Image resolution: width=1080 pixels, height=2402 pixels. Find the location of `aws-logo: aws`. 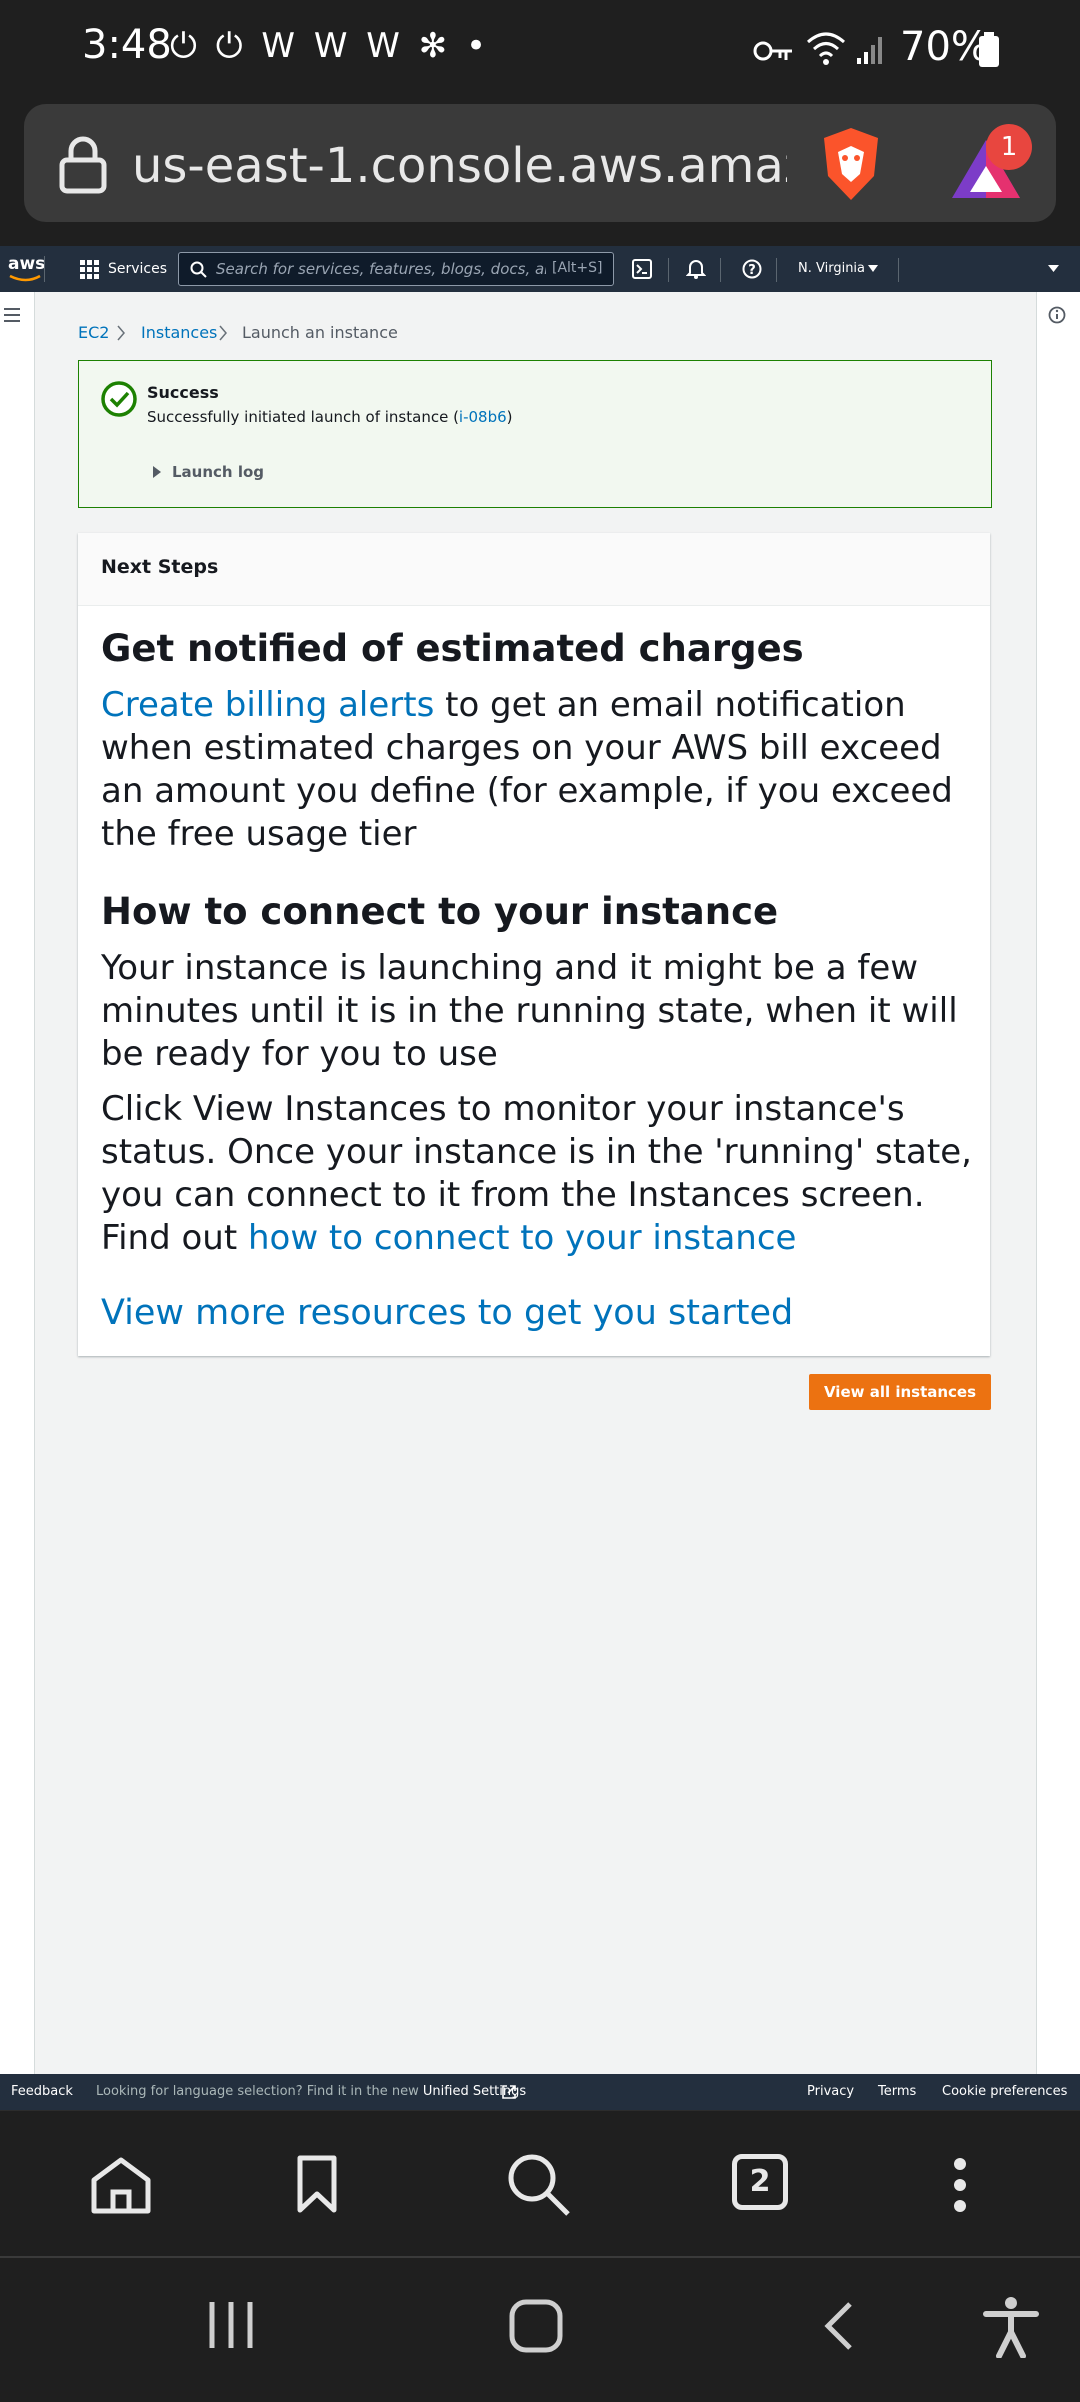

aws-logo: aws is located at coordinates (26, 264).